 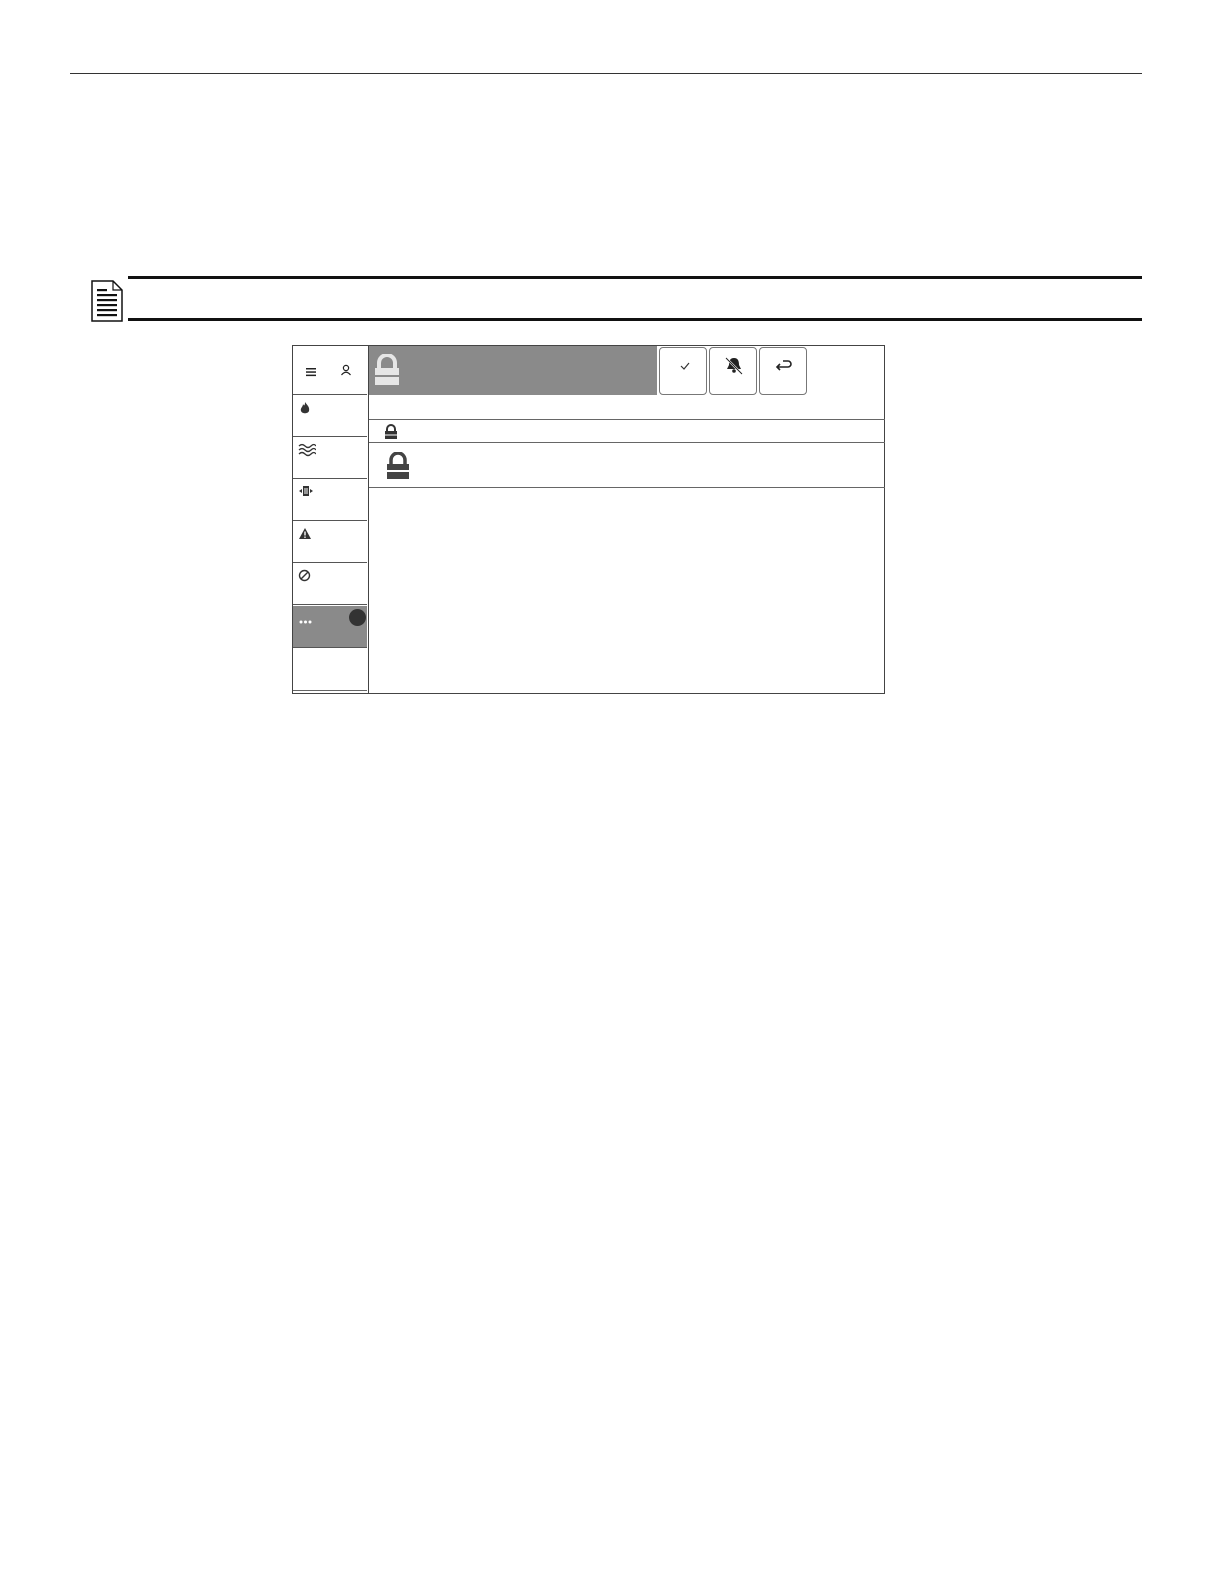 I want to click on disabled-icon, so click(x=306, y=577).